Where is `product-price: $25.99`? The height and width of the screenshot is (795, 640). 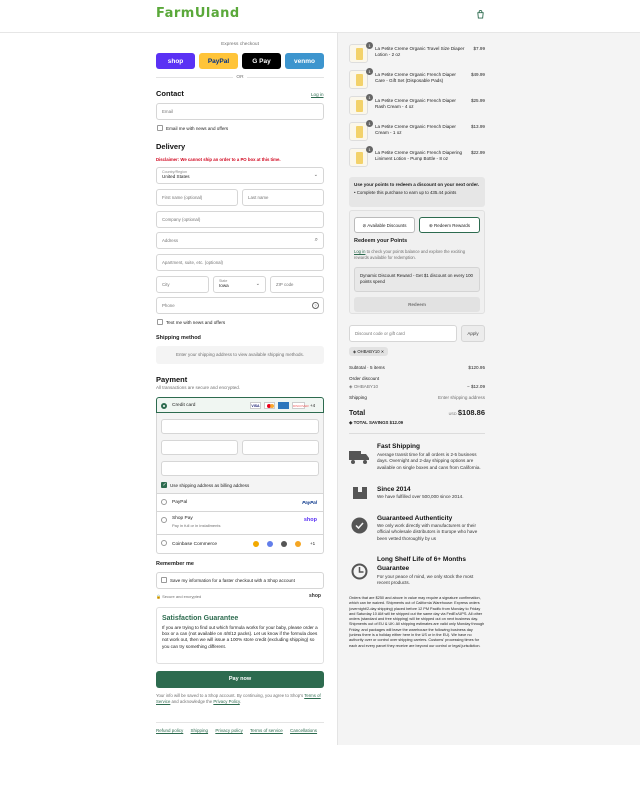
product-price: $25.99 is located at coordinates (477, 100).